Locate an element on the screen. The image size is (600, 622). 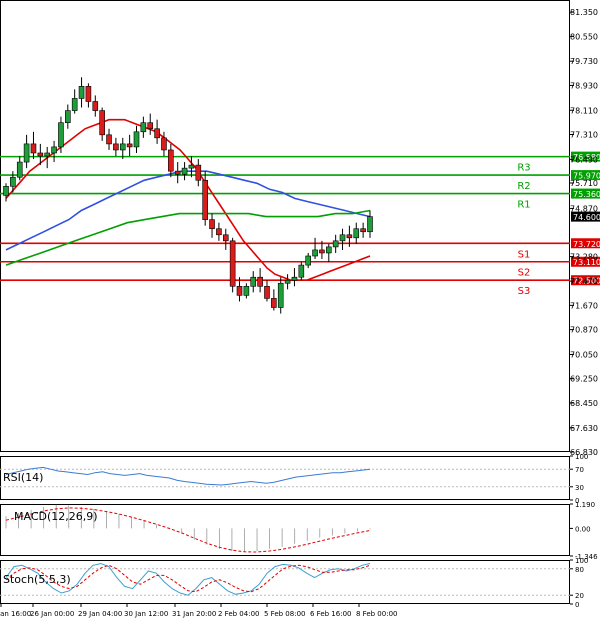
rsi-panel: 10070300RSI(14) is located at coordinates (294, 479).